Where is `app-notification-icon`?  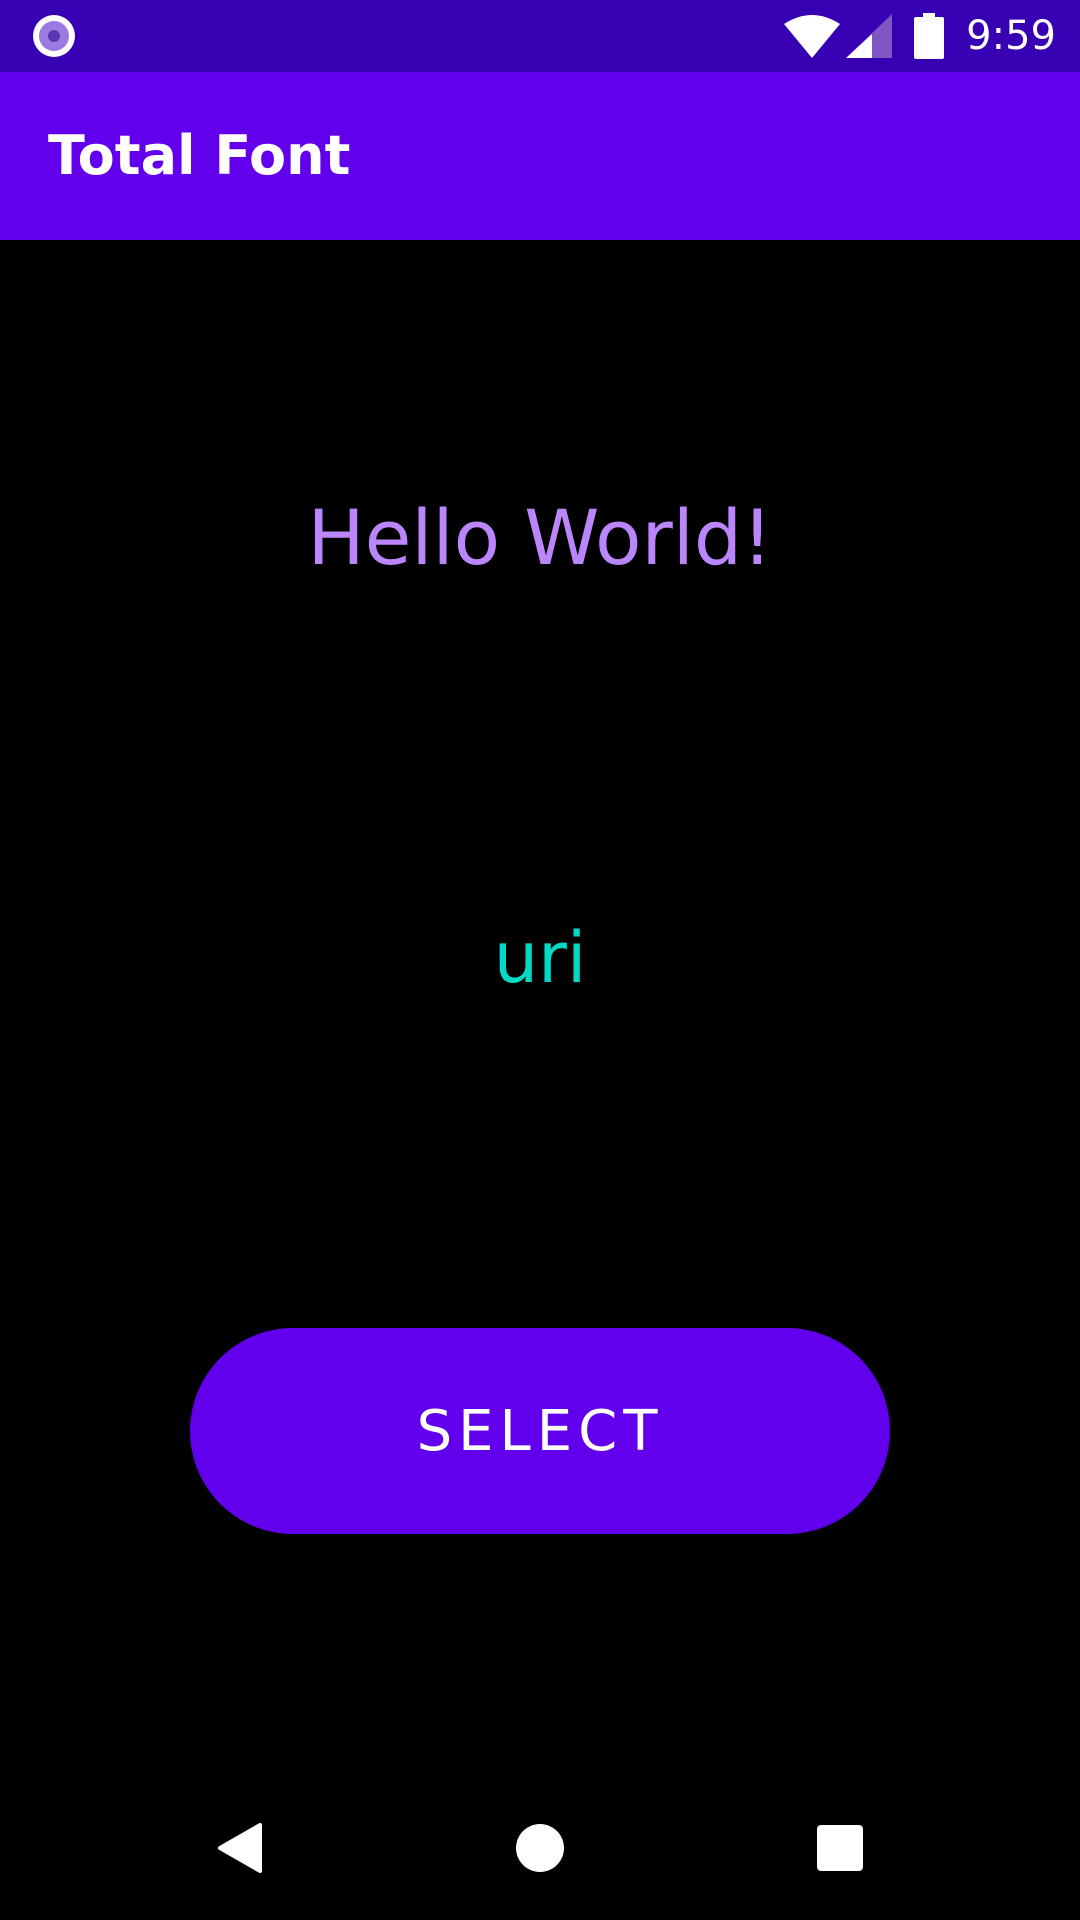 app-notification-icon is located at coordinates (54, 36).